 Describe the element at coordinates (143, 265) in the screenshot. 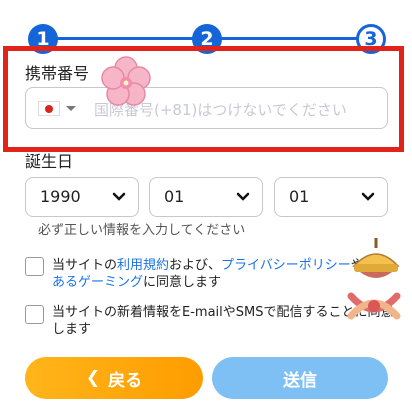

I see `terms-link: 利用規約` at that location.